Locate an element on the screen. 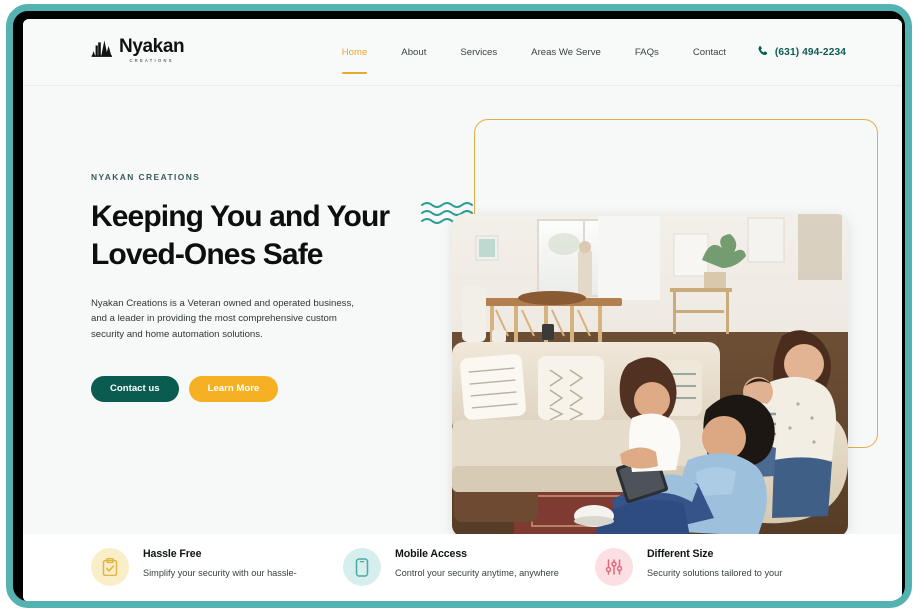  learn-more-button: Learn More is located at coordinates (233, 389).